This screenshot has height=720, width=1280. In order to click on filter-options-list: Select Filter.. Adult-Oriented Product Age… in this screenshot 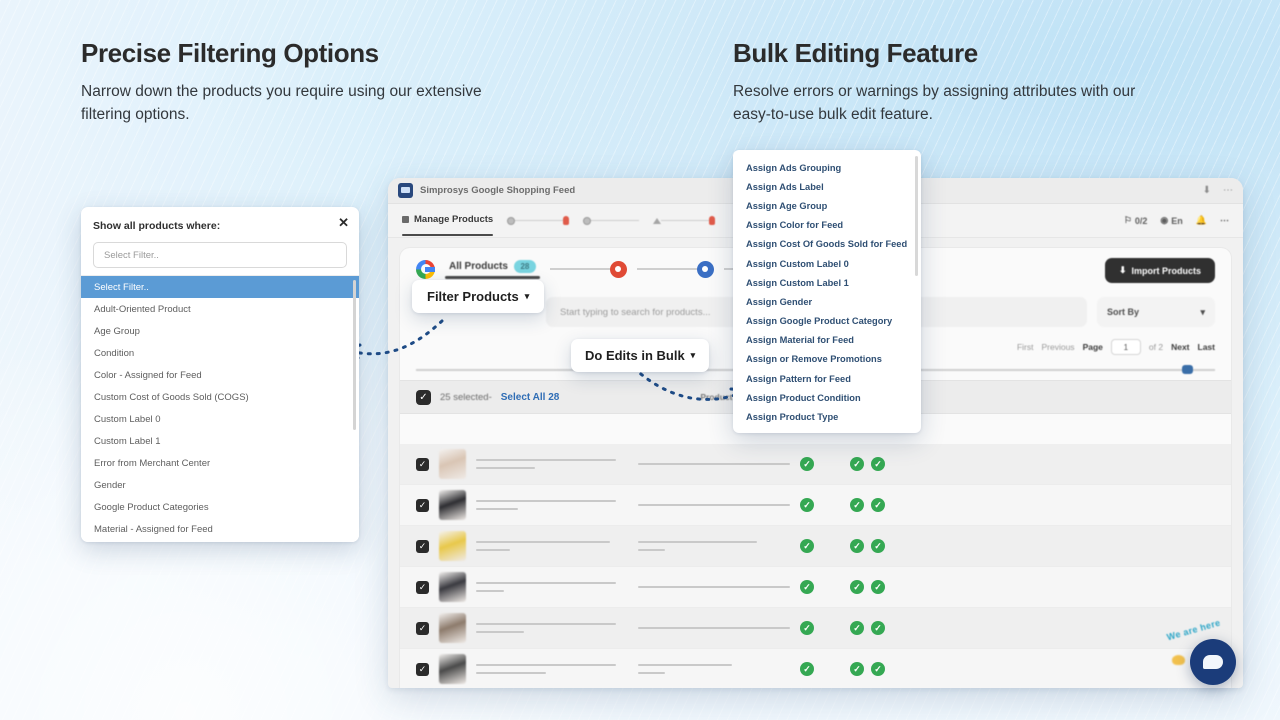, I will do `click(220, 408)`.